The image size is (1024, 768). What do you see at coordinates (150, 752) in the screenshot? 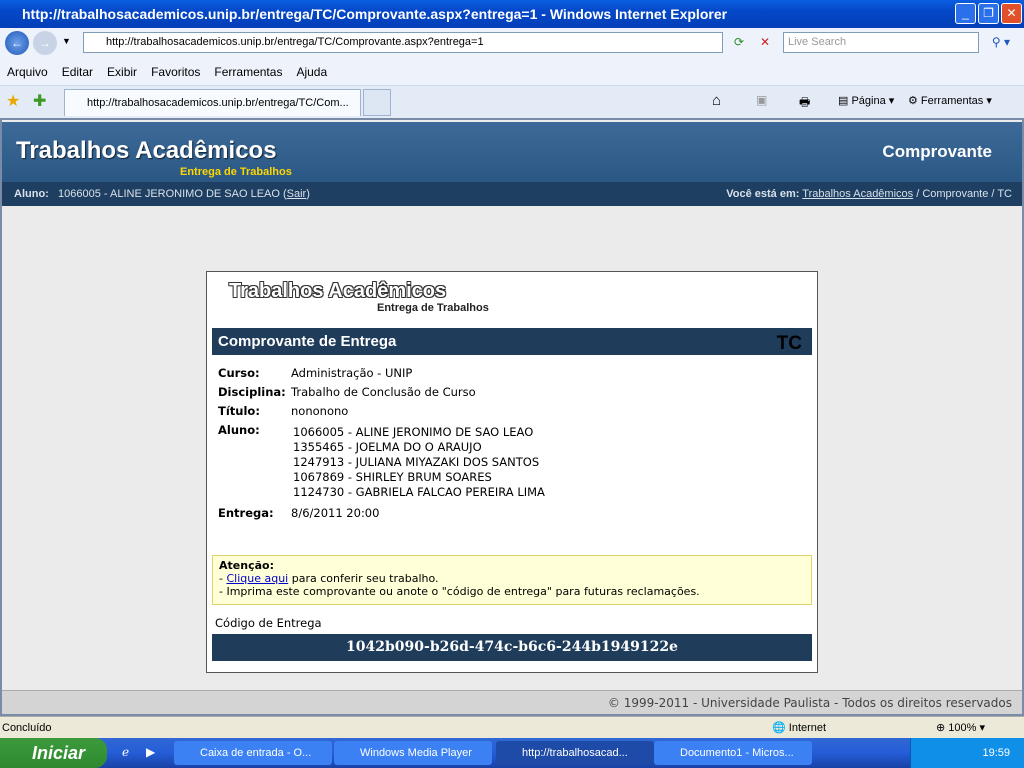
I see `quicklaunch-media-icon: ▶` at bounding box center [150, 752].